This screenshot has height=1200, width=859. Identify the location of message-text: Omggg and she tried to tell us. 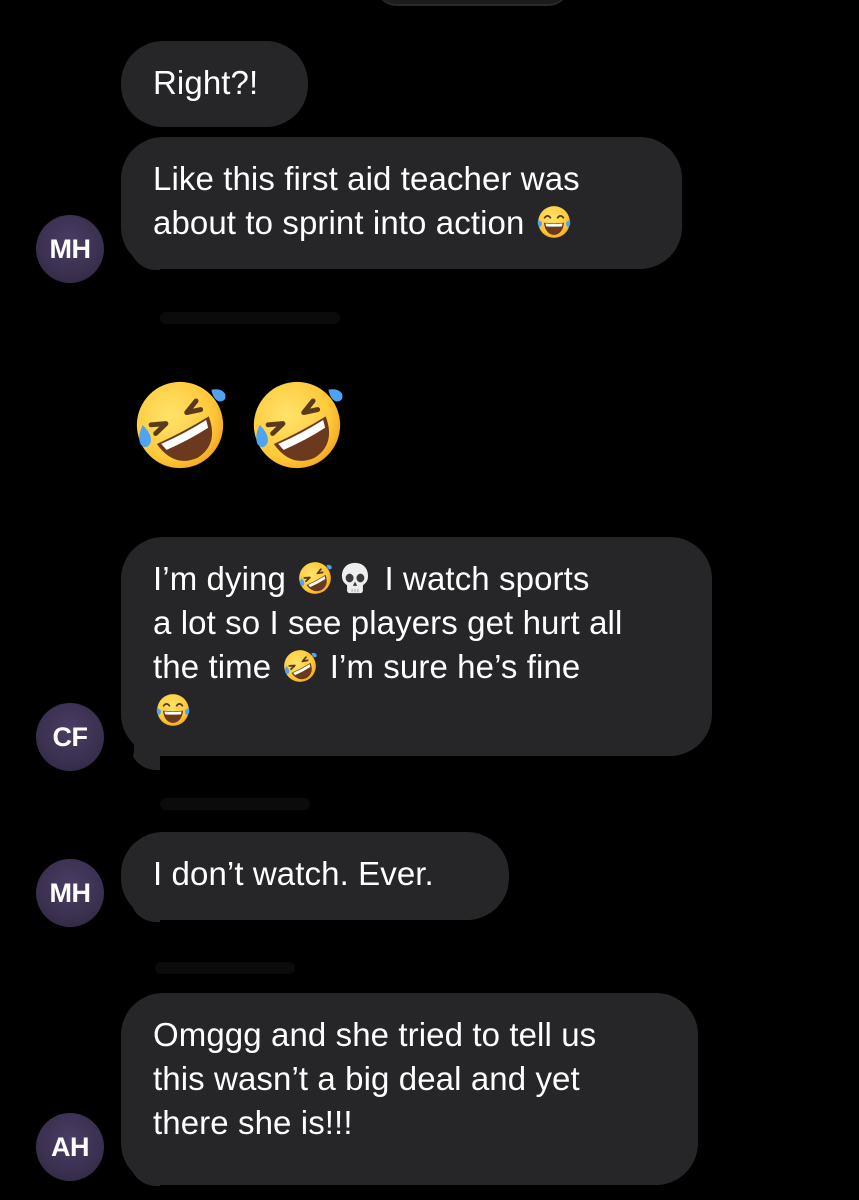
(375, 1034).